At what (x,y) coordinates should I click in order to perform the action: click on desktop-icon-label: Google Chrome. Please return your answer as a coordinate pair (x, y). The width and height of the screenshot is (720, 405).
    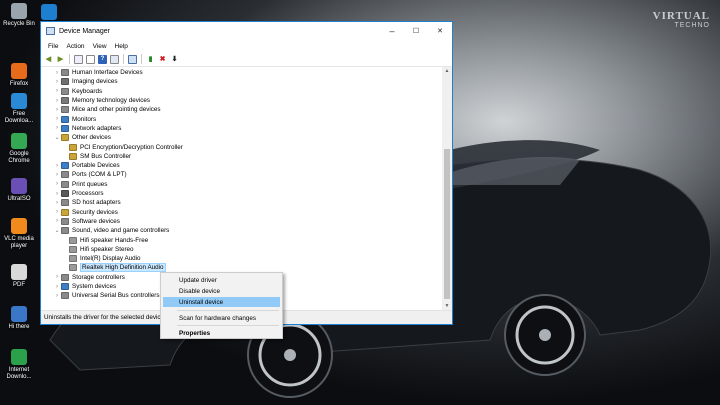
    Looking at the image, I should click on (19, 157).